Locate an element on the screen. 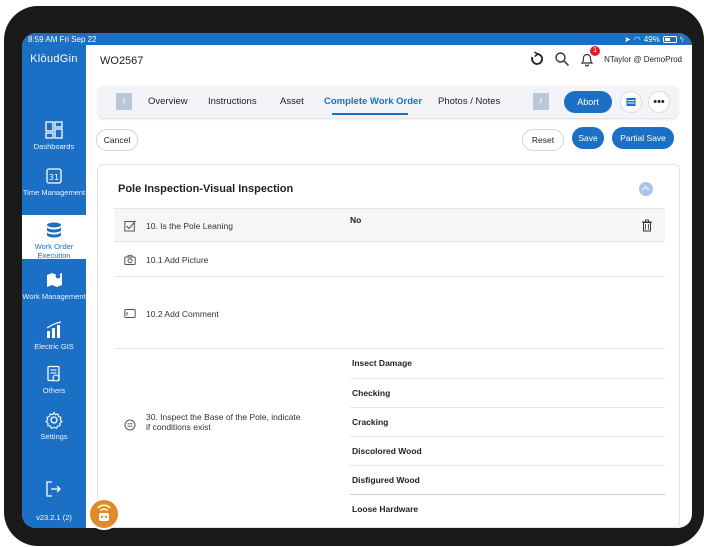  wifi-icon: ◠ is located at coordinates (637, 39).